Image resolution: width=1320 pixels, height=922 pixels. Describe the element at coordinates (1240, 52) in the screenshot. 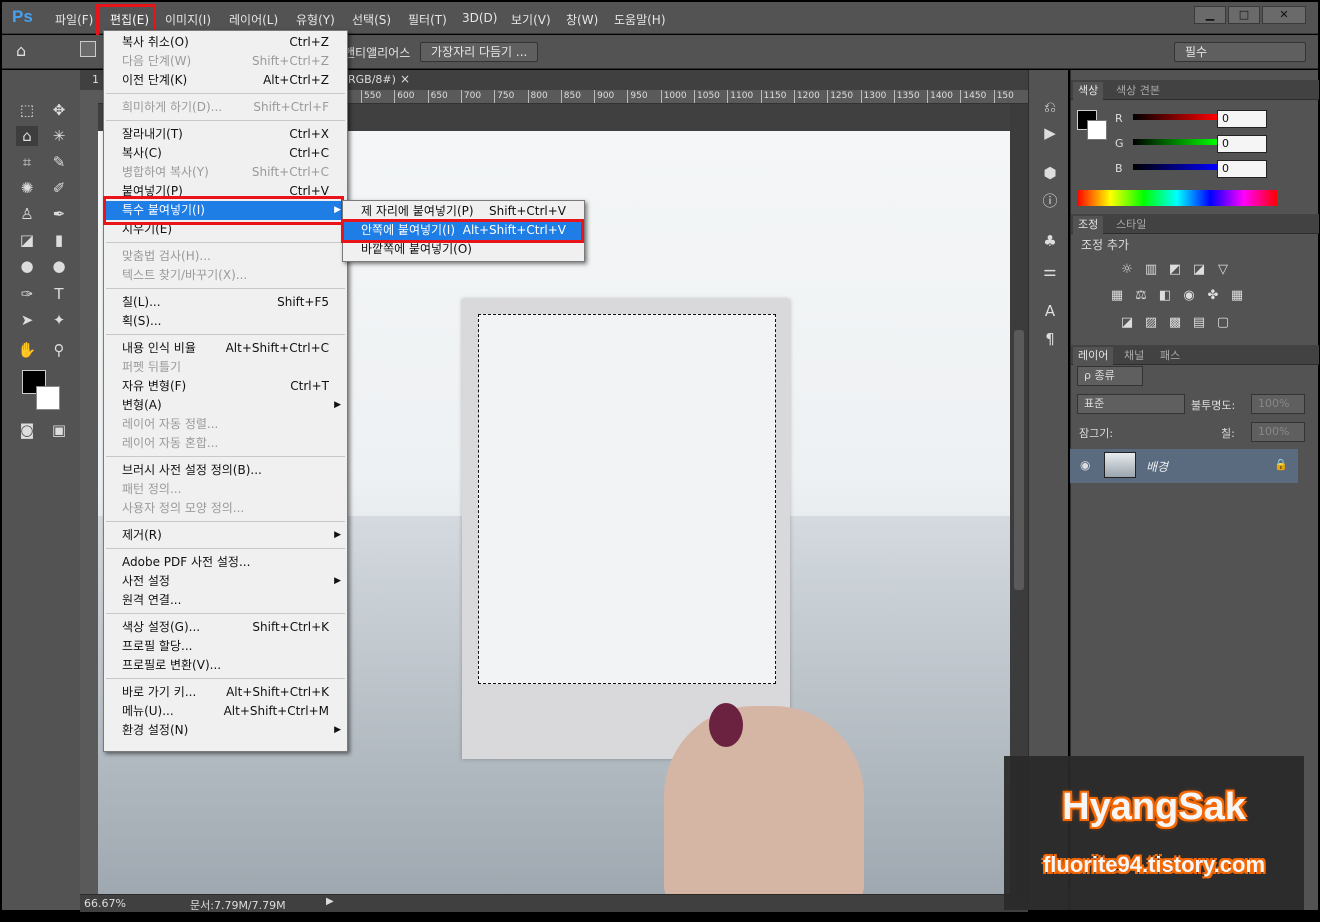

I see `workspace-select: 필수` at that location.